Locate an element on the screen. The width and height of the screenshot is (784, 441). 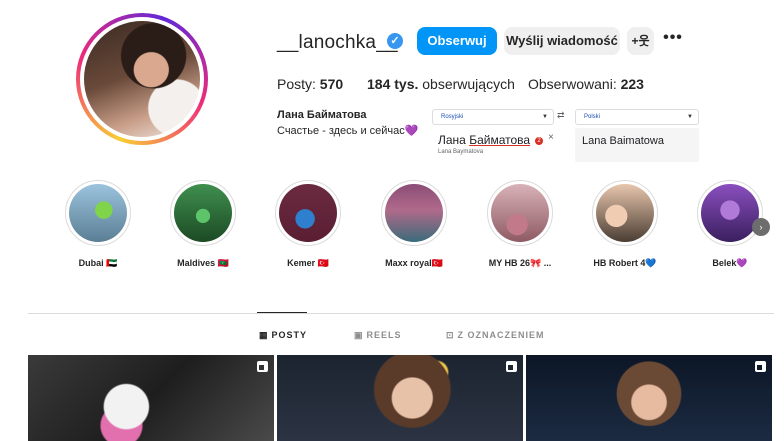
highlight-item: Dubai 🇦🇪 is located at coordinates (98, 224).